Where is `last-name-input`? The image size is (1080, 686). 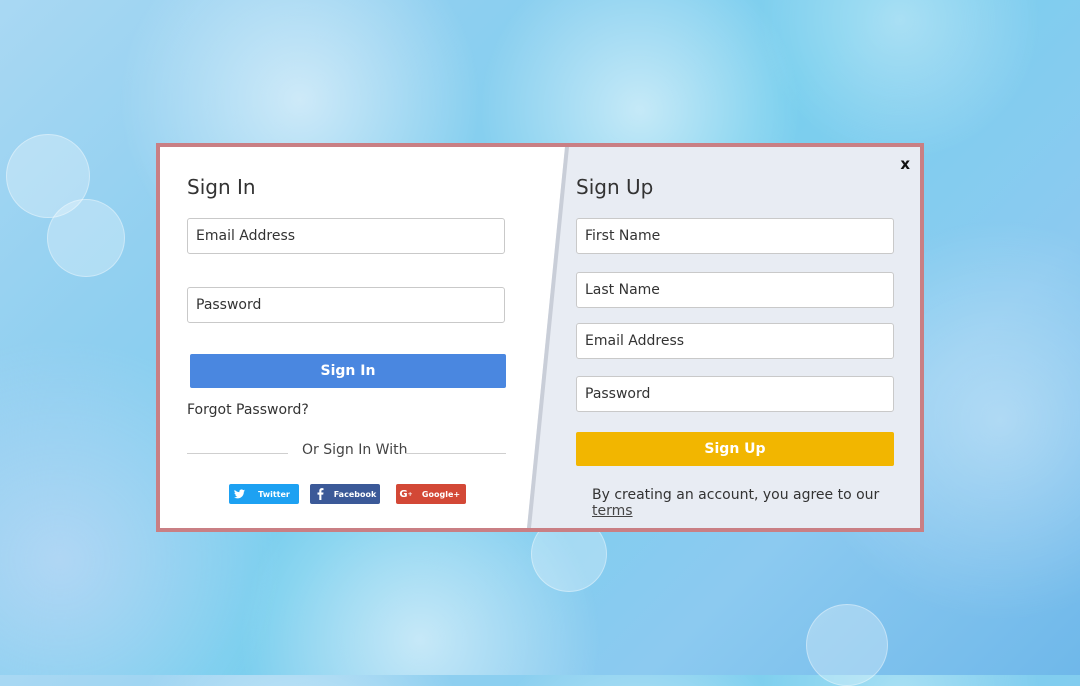 last-name-input is located at coordinates (735, 290).